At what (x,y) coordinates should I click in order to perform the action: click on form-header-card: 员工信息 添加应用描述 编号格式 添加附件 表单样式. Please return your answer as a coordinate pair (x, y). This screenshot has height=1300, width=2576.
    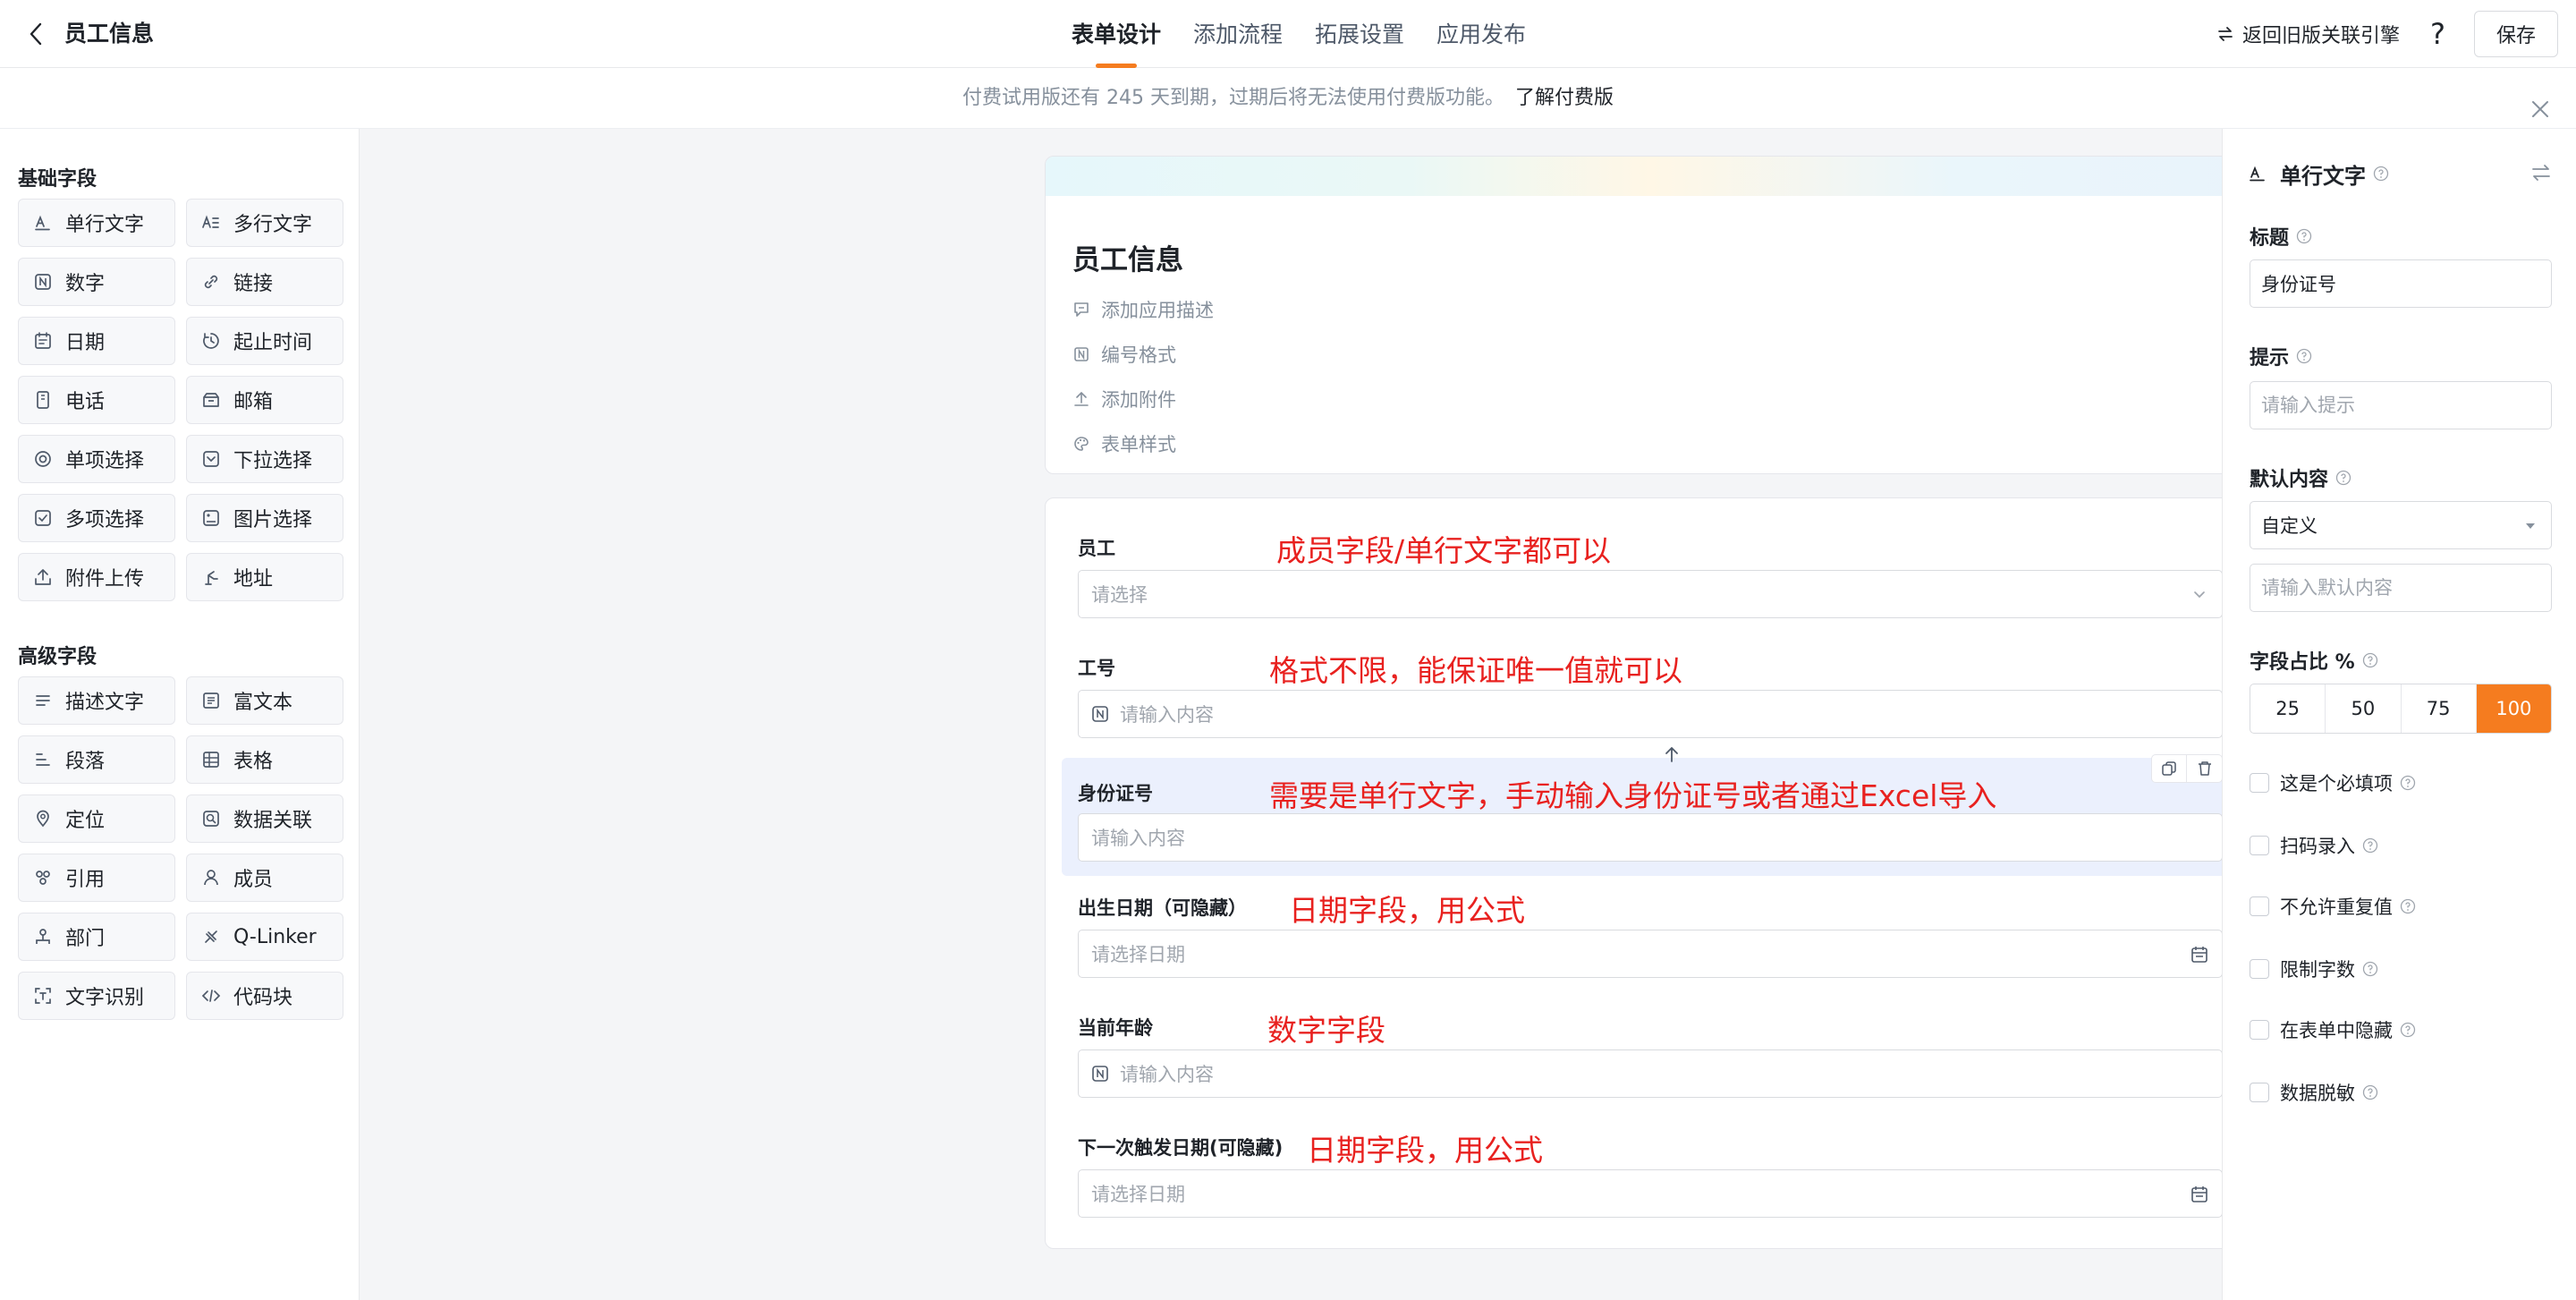
    Looking at the image, I should click on (1650, 315).